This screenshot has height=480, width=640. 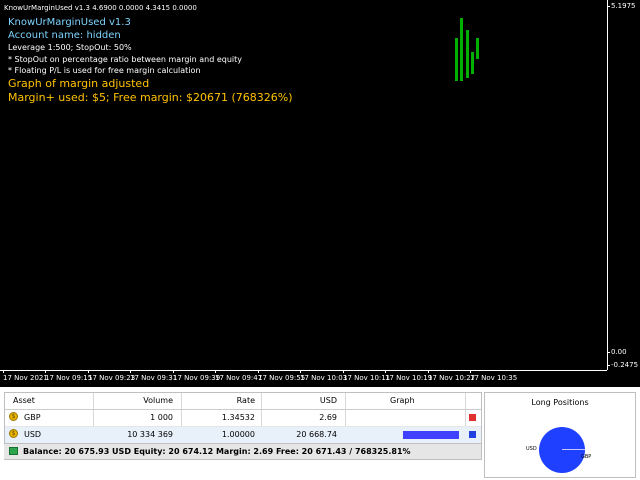 What do you see at coordinates (494, 376) in the screenshot?
I see `time-label: 17 Nov 10:35` at bounding box center [494, 376].